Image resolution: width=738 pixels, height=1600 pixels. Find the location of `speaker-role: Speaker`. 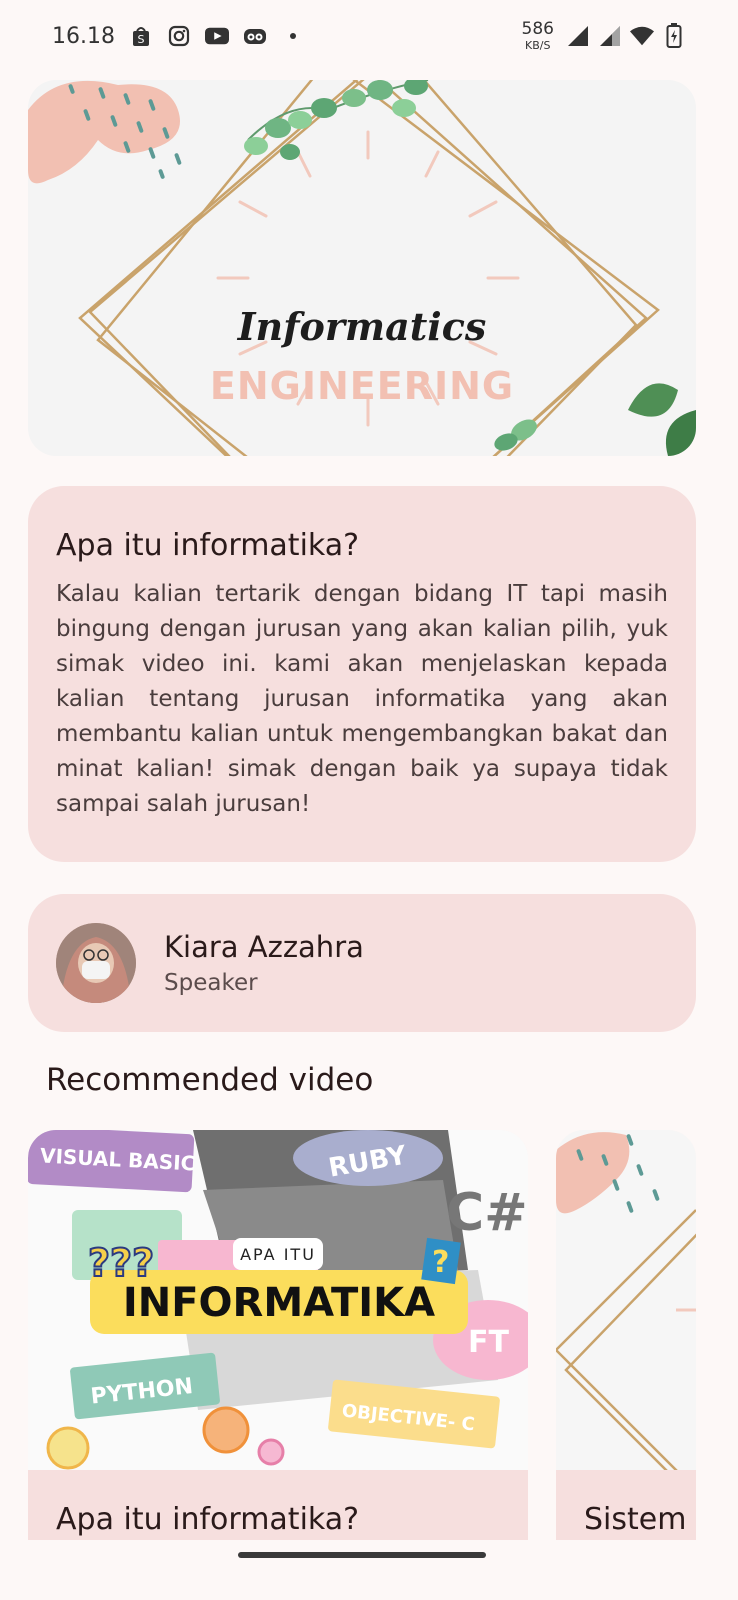

speaker-role: Speaker is located at coordinates (211, 983).